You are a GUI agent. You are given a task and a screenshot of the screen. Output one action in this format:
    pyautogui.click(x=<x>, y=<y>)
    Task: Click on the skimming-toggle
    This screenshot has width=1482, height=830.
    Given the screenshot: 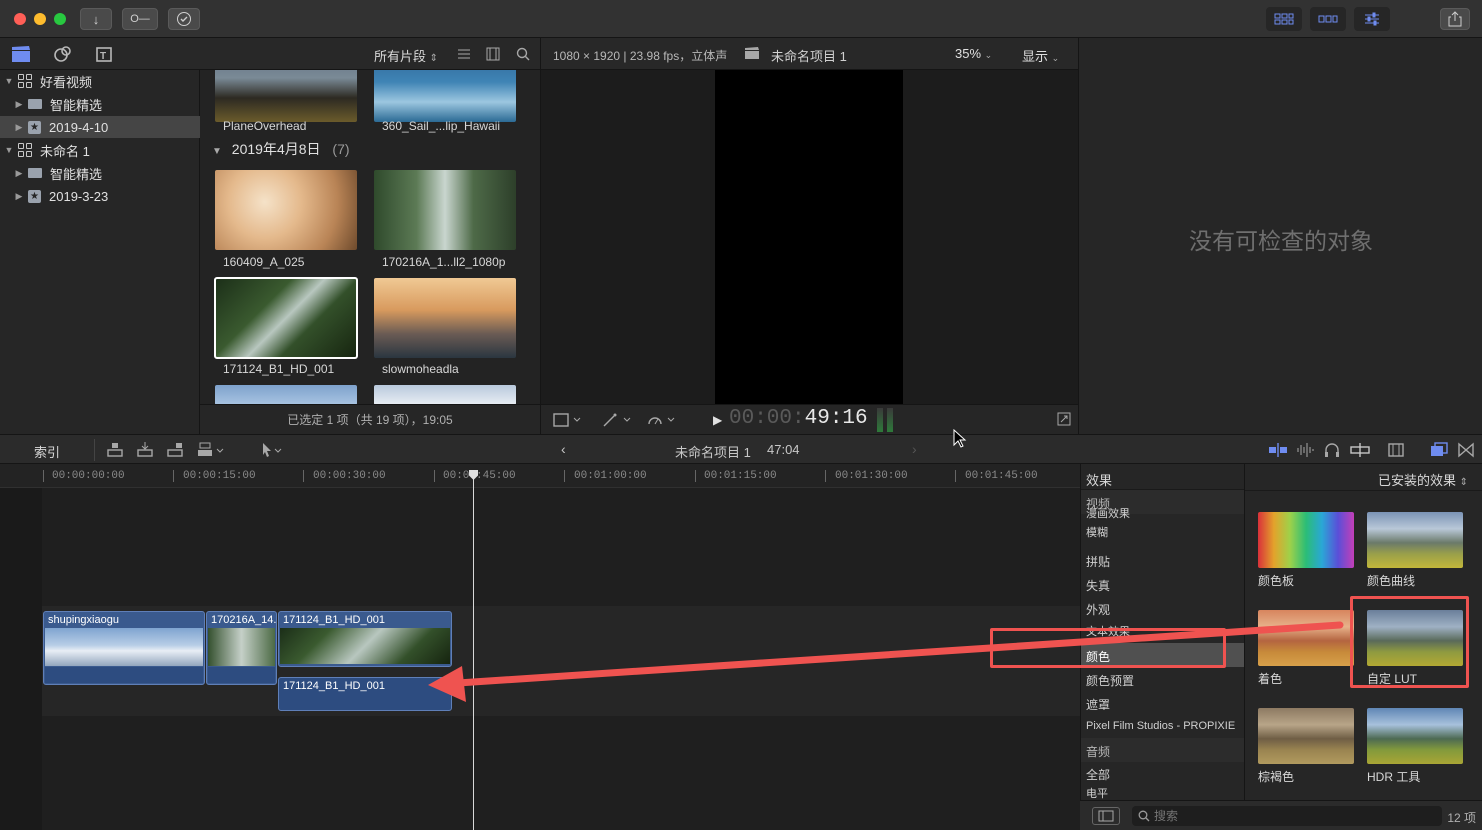 What is the action you would take?
    pyautogui.click(x=1278, y=451)
    